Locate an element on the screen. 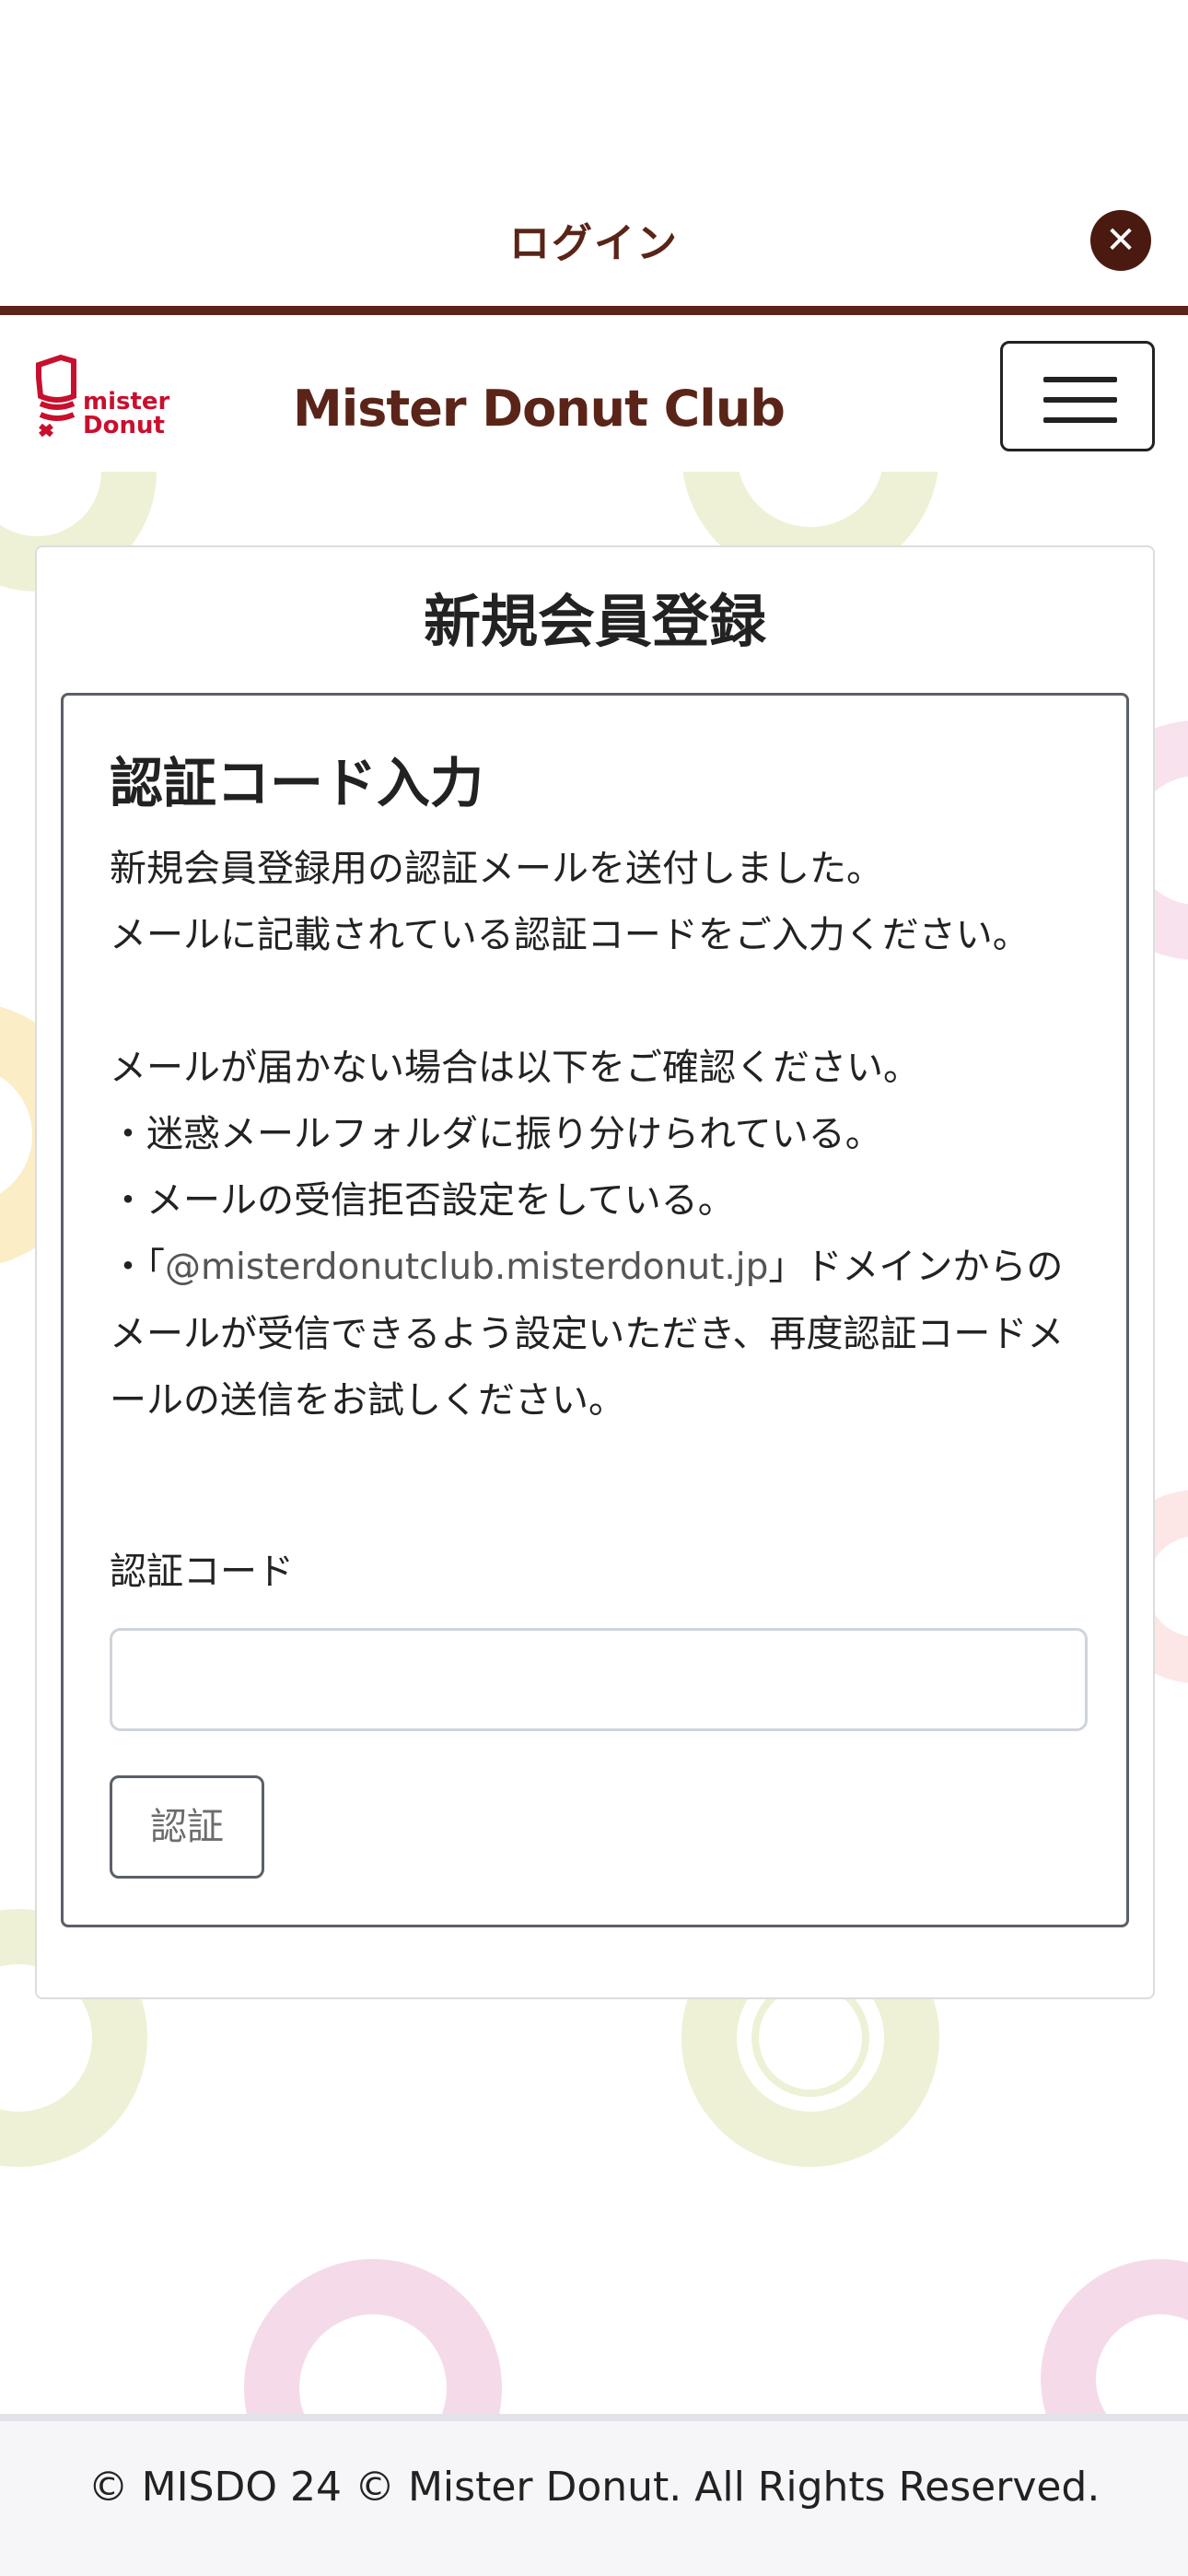  verify-button: 認証 is located at coordinates (187, 1827).